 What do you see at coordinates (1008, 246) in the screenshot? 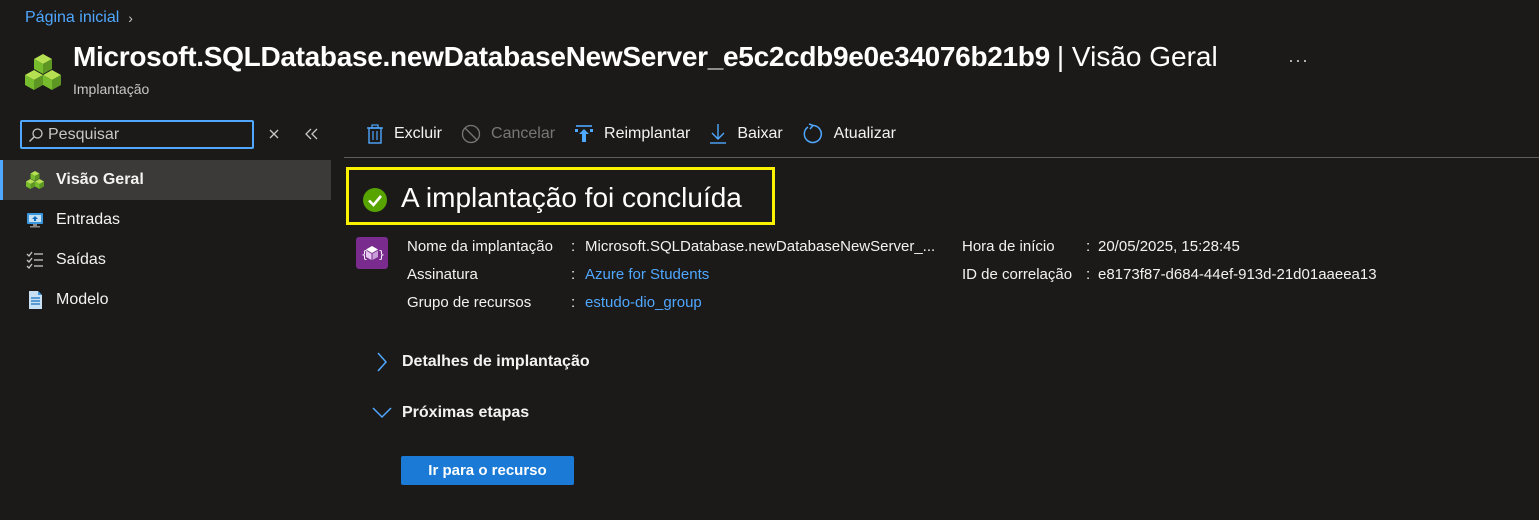
I see `detail-label-start-time: Hora de início` at bounding box center [1008, 246].